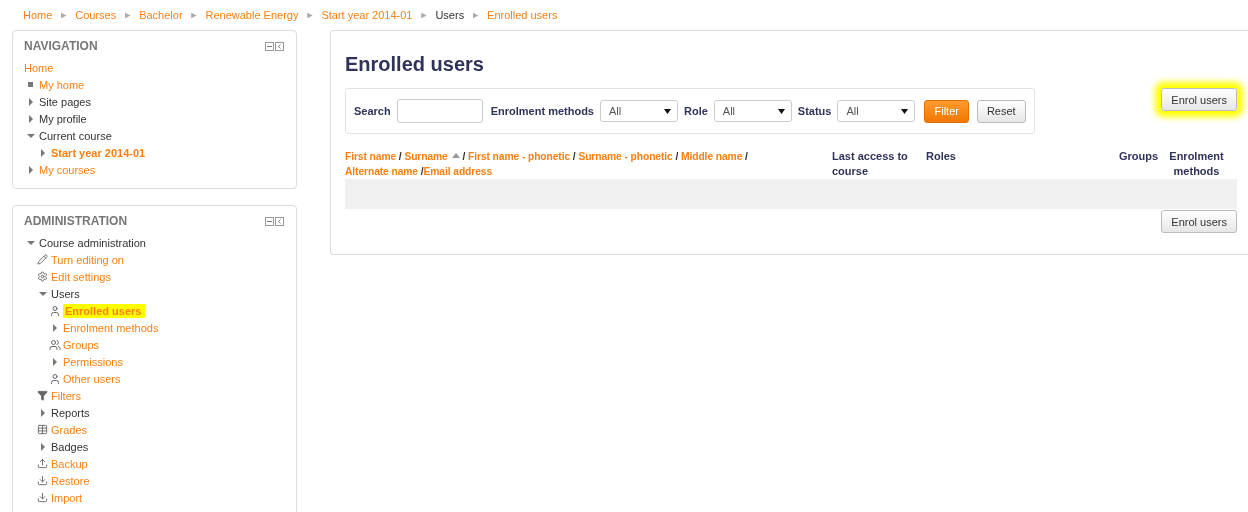  Describe the element at coordinates (415, 64) in the screenshot. I see `page-title: Enrolled users` at that location.